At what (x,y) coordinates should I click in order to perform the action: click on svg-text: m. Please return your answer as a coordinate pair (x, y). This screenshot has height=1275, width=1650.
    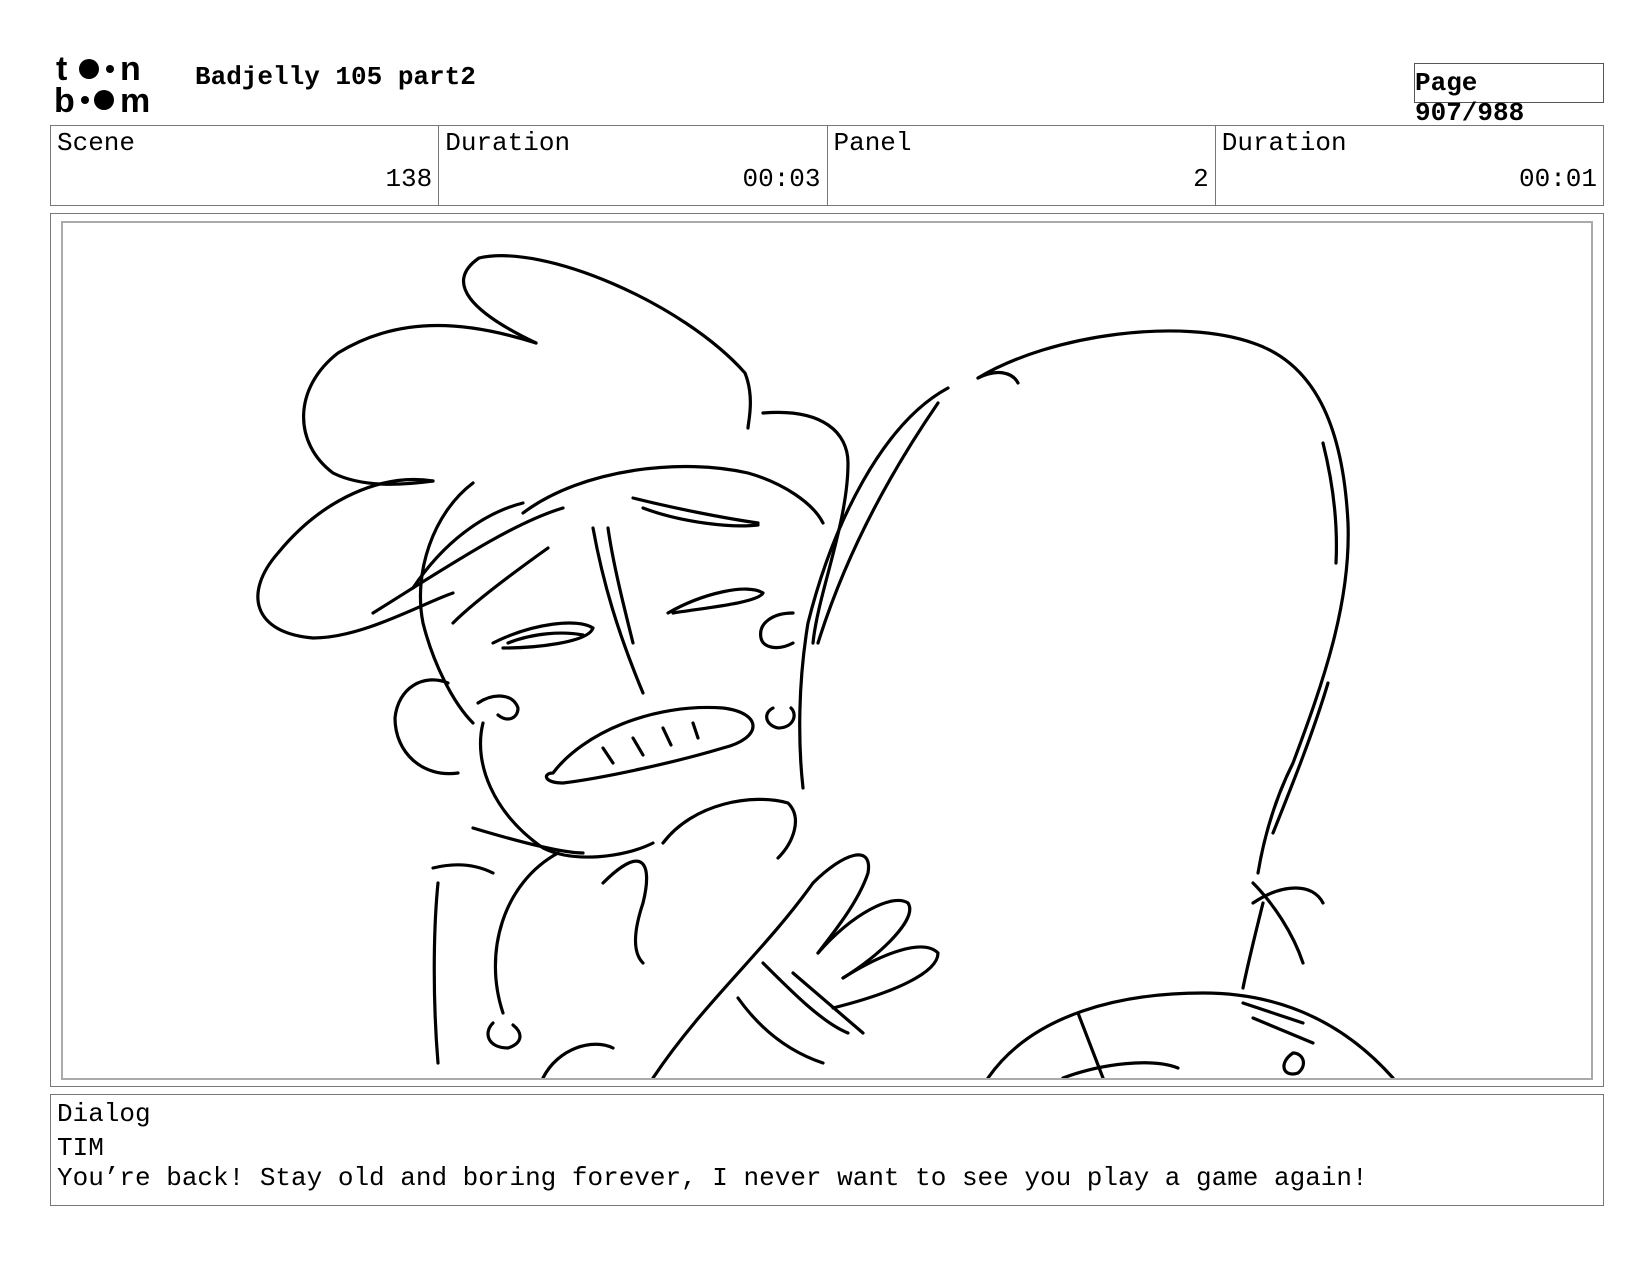
    Looking at the image, I should click on (135, 99).